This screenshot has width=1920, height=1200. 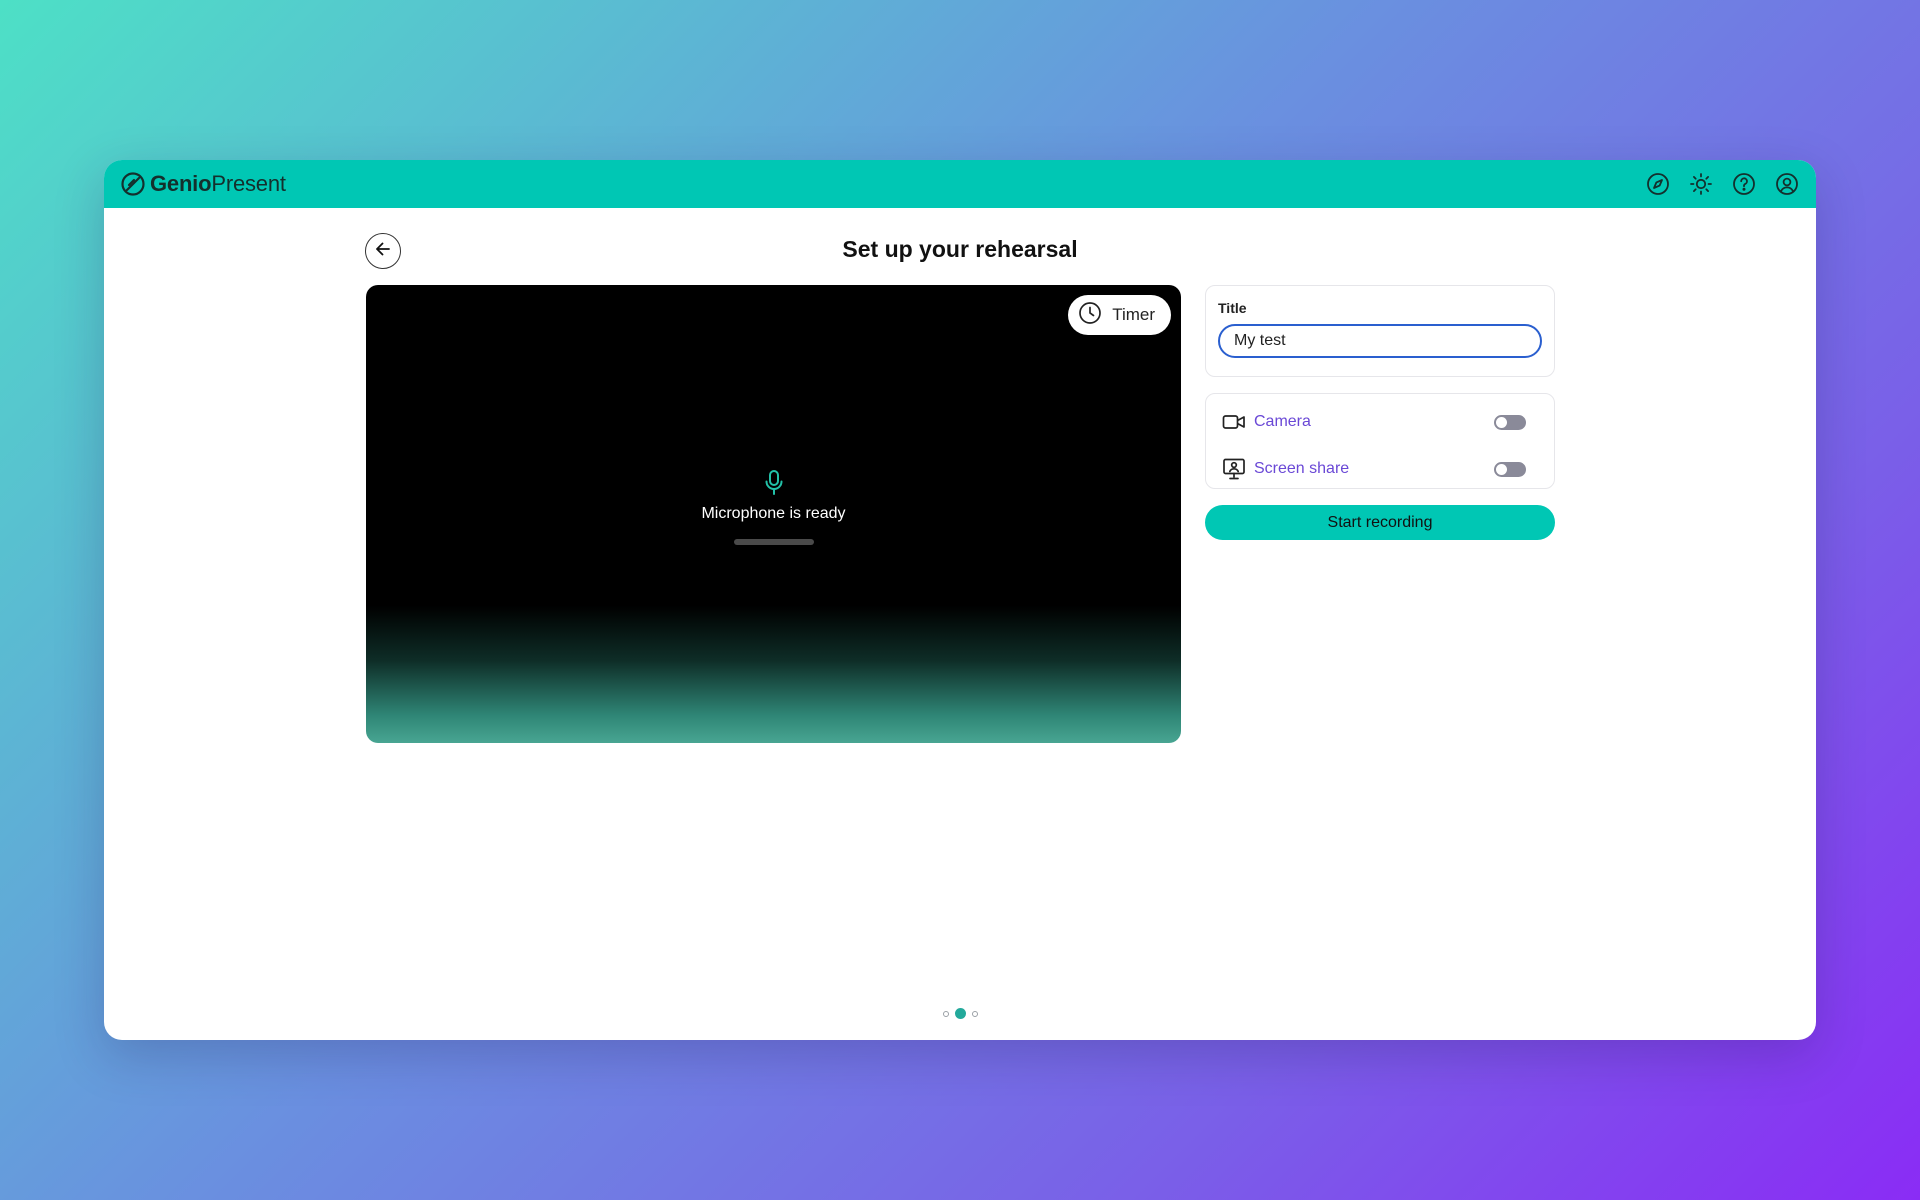 What do you see at coordinates (133, 184) in the screenshot?
I see `brand-logo-icon` at bounding box center [133, 184].